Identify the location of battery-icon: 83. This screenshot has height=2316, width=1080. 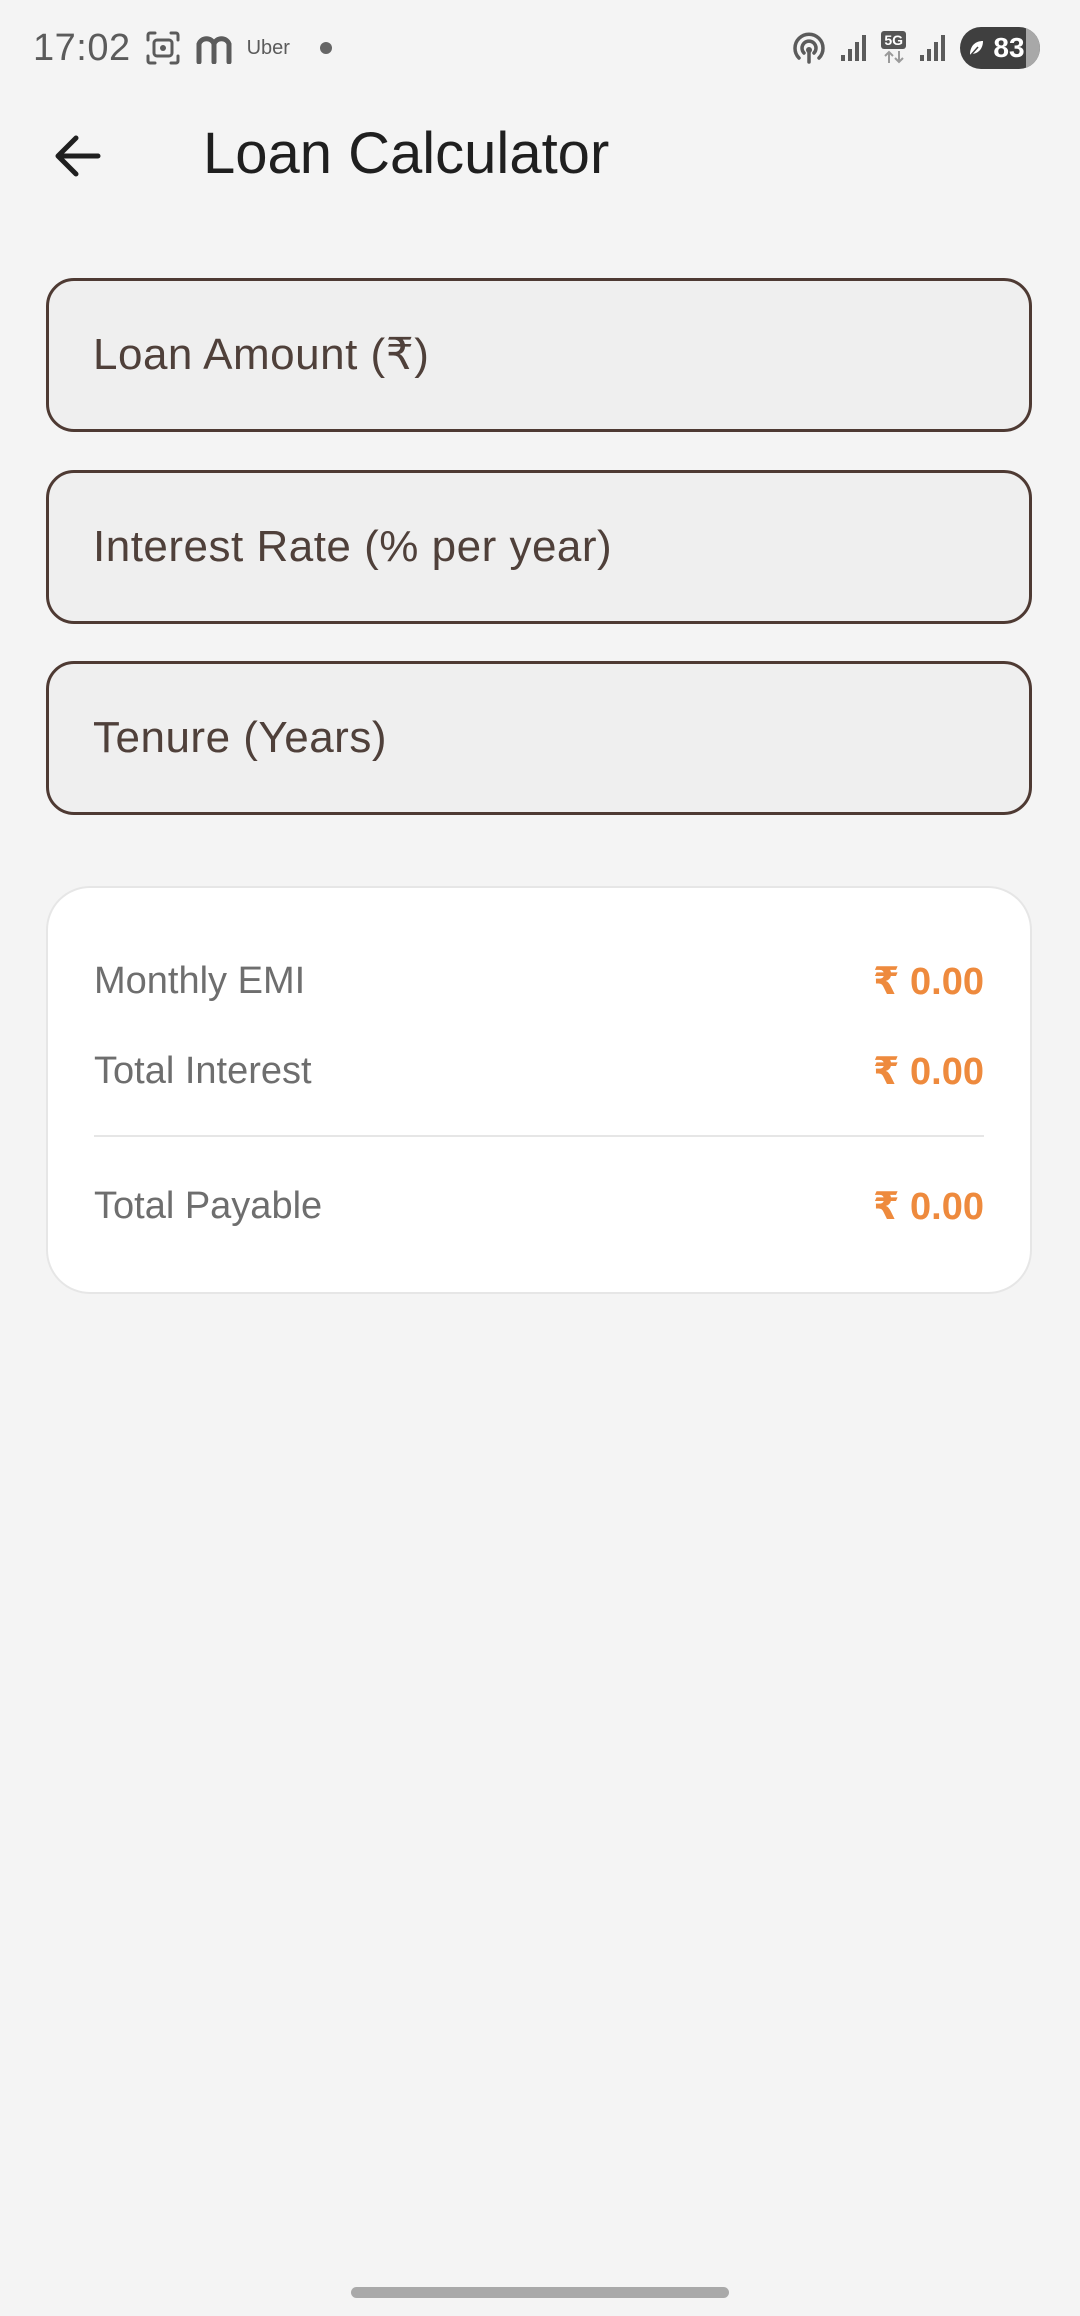
(1000, 48).